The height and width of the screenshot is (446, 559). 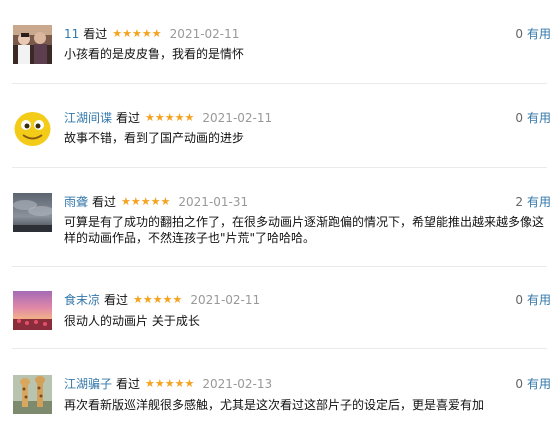 What do you see at coordinates (88, 118) in the screenshot?
I see `username-link: 江湖间谍` at bounding box center [88, 118].